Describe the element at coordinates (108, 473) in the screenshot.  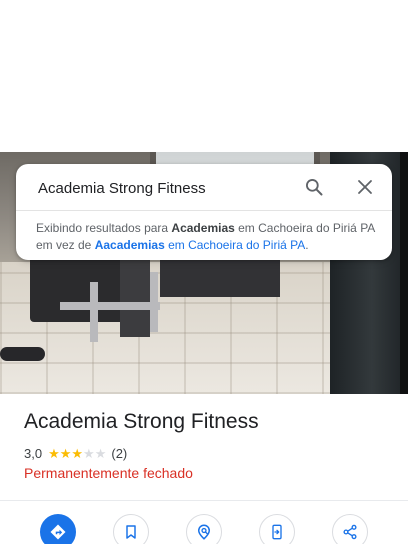
I see `business-status: Permanentemente fechado` at that location.